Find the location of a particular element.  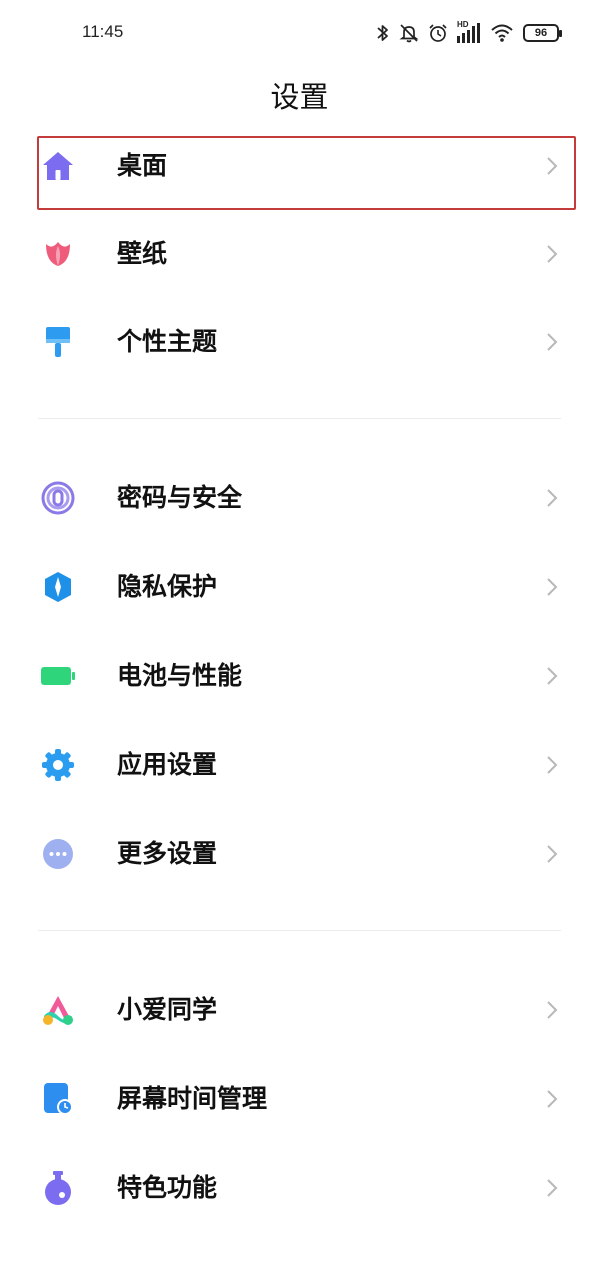

wifi-icon is located at coordinates (502, 33).